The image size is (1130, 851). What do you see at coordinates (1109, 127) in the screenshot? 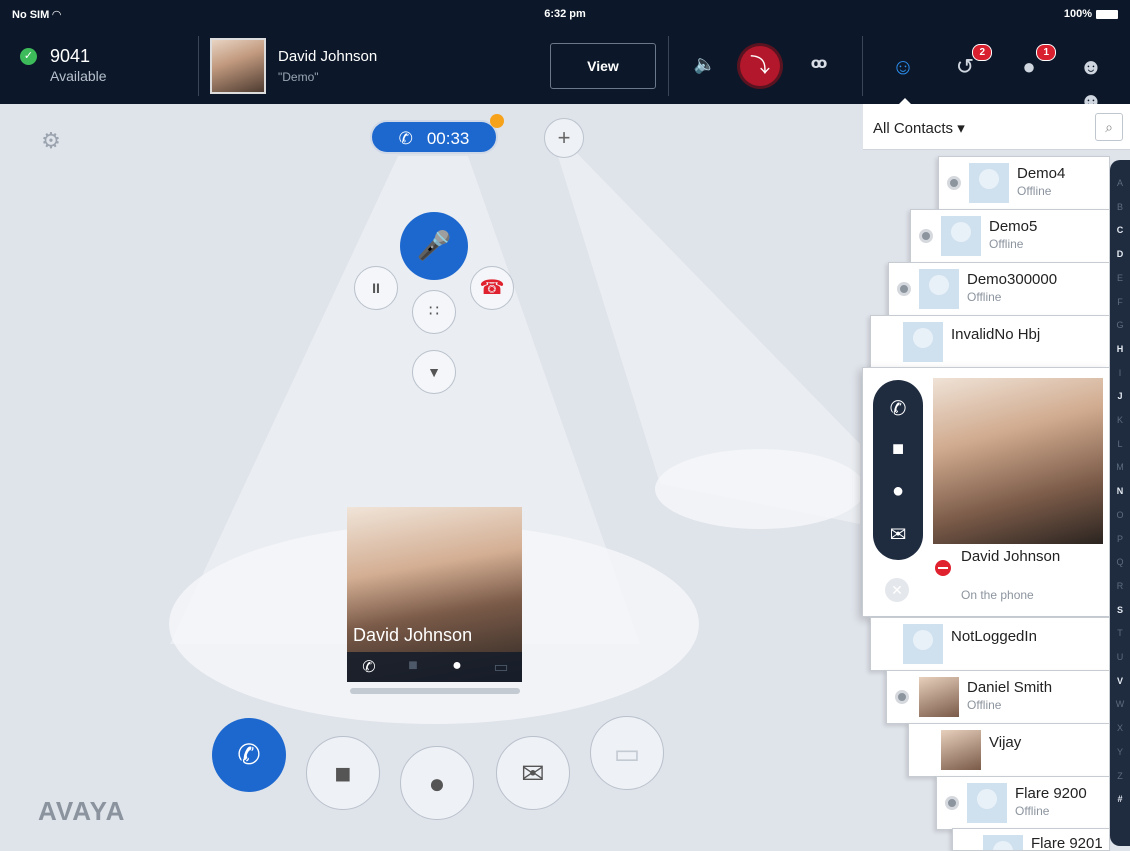
I see `search-icon: ⌕` at bounding box center [1109, 127].